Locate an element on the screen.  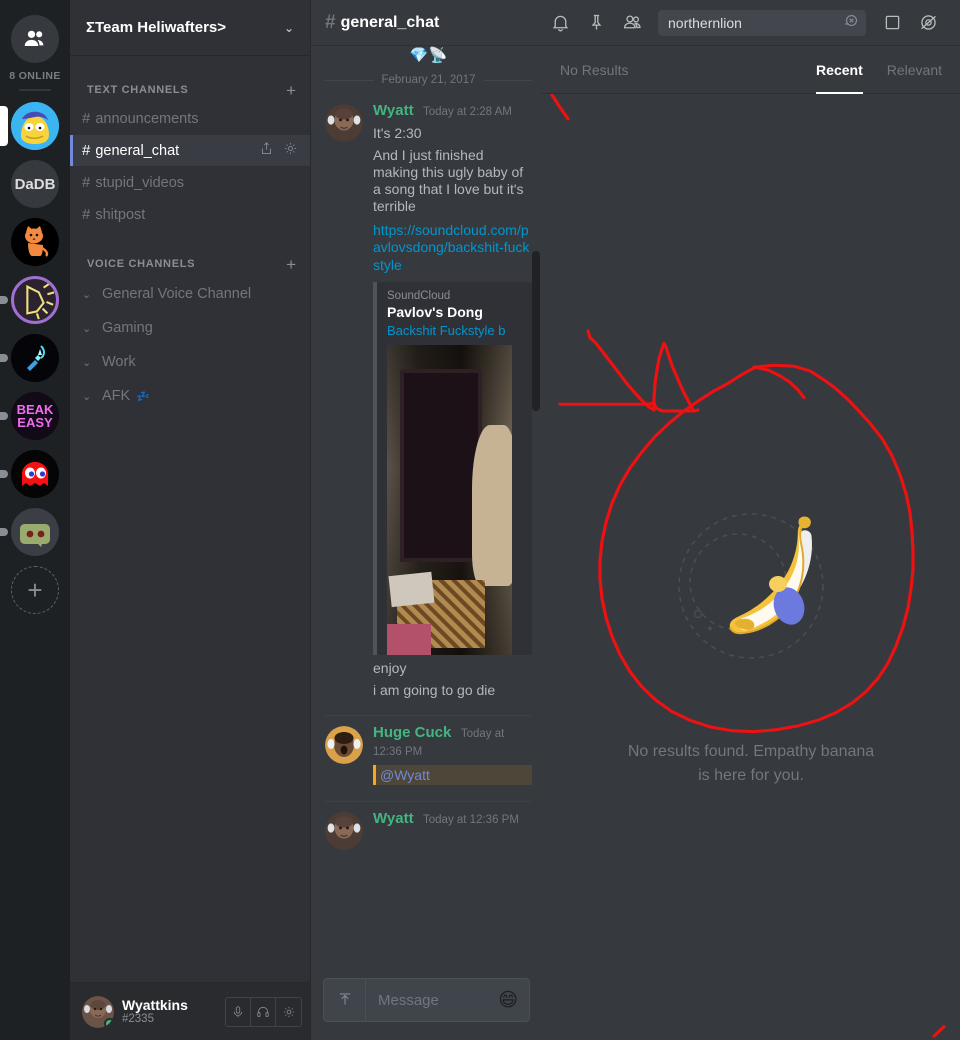
chat-header: # general_chat is located at coordinates (426, 23).